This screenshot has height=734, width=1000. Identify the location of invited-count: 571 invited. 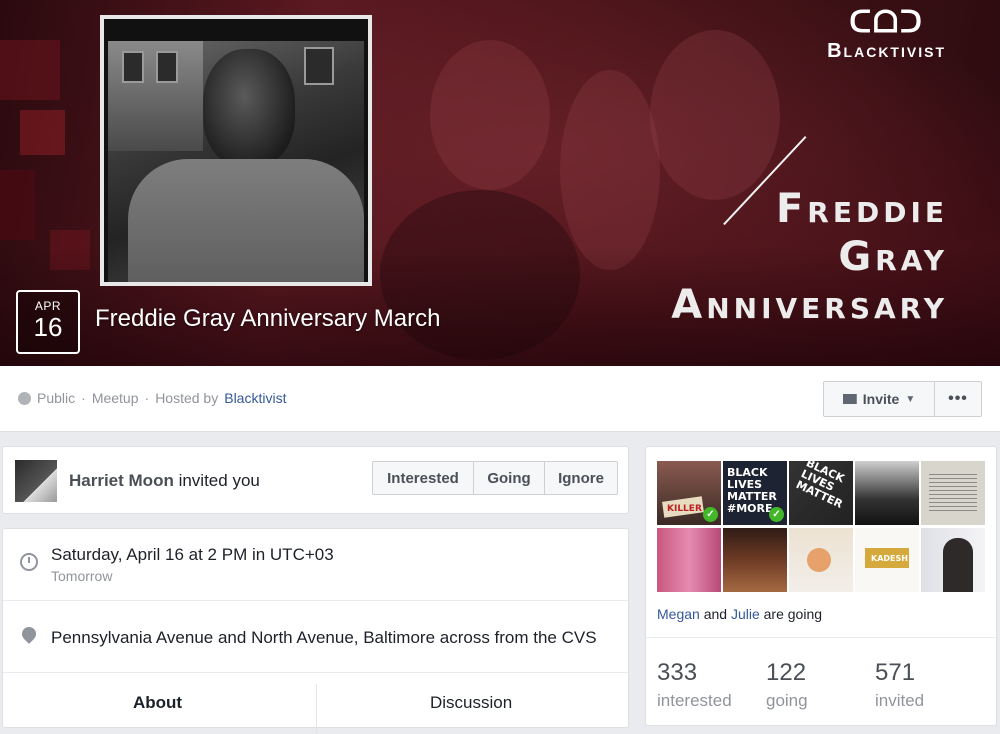
(899, 685).